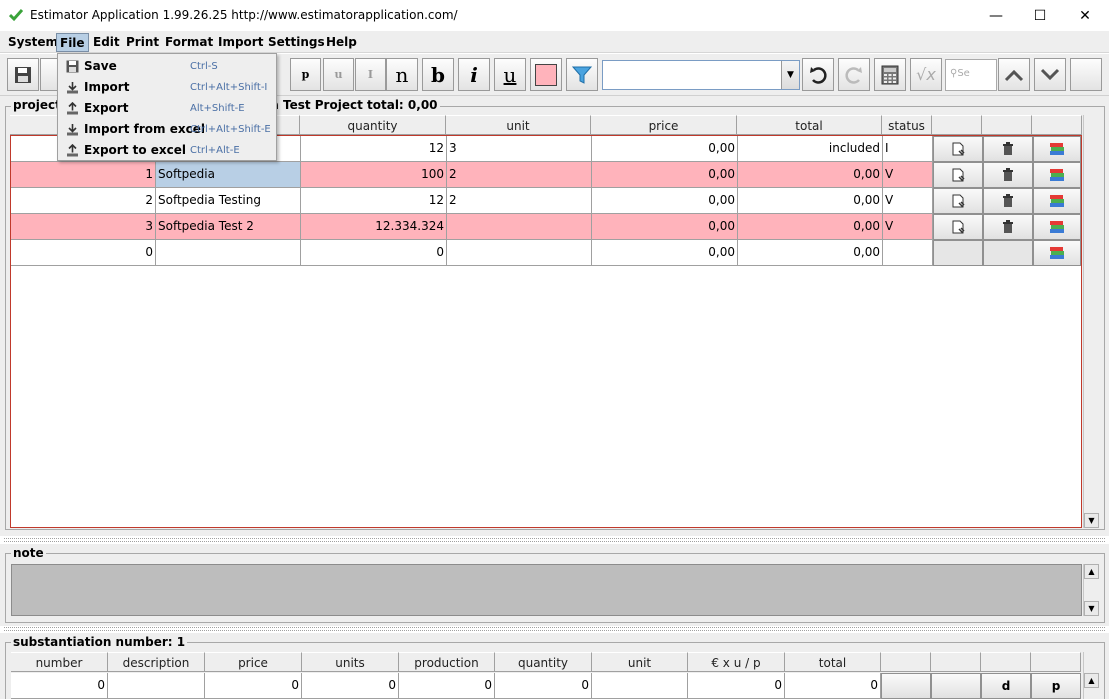 This screenshot has height=699, width=1109. I want to click on move-up-button, so click(1014, 74).